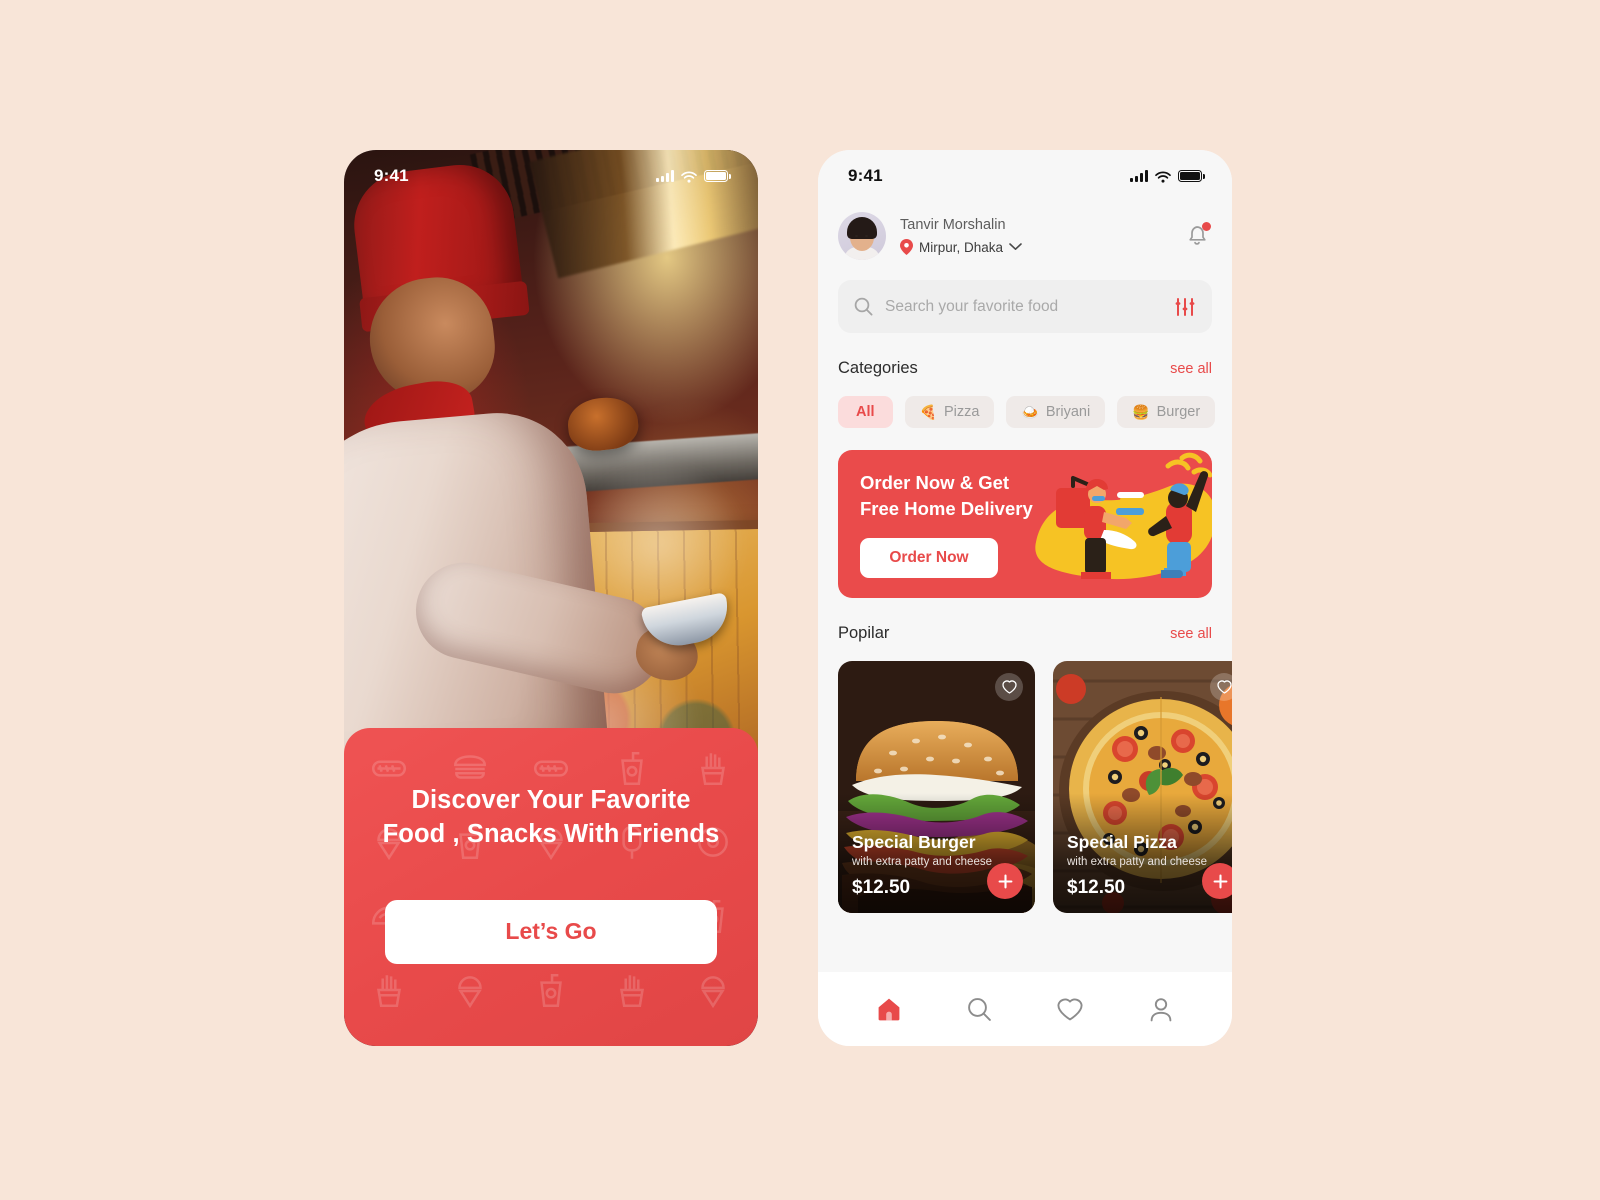 This screenshot has height=1200, width=1600. I want to click on category-chip-label: Pizza, so click(961, 412).